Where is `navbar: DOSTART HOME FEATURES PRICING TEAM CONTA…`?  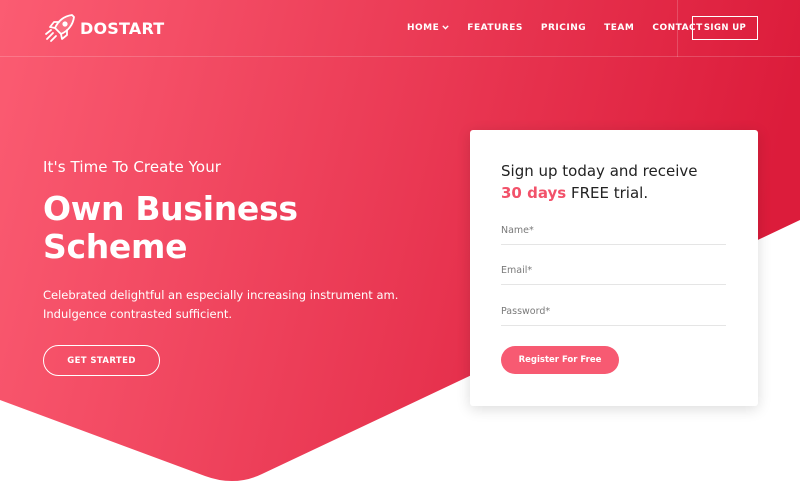 navbar: DOSTART HOME FEATURES PRICING TEAM CONTA… is located at coordinates (400, 28).